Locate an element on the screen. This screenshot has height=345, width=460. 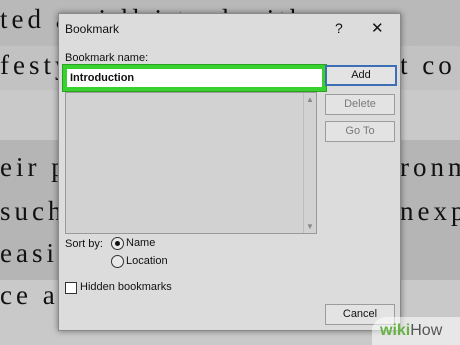
radio-selected-dot is located at coordinates (117, 243).